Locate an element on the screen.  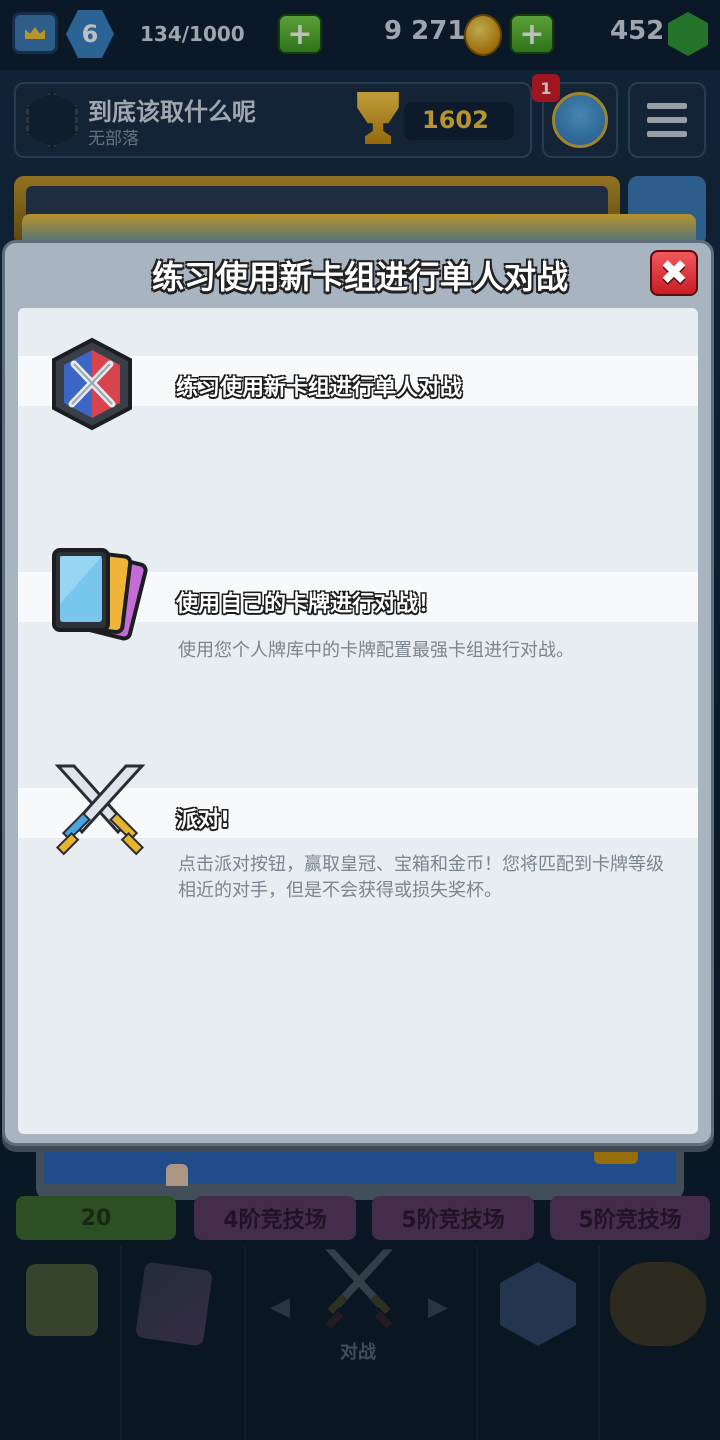
item-title: 派对! is located at coordinates (203, 820).